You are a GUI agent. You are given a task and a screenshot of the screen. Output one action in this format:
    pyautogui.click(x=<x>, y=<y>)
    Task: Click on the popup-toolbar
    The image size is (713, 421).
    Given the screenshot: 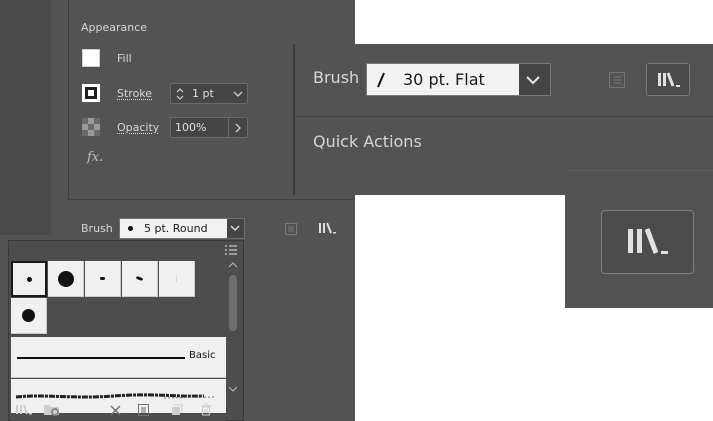 What is the action you would take?
    pyautogui.click(x=126, y=410)
    